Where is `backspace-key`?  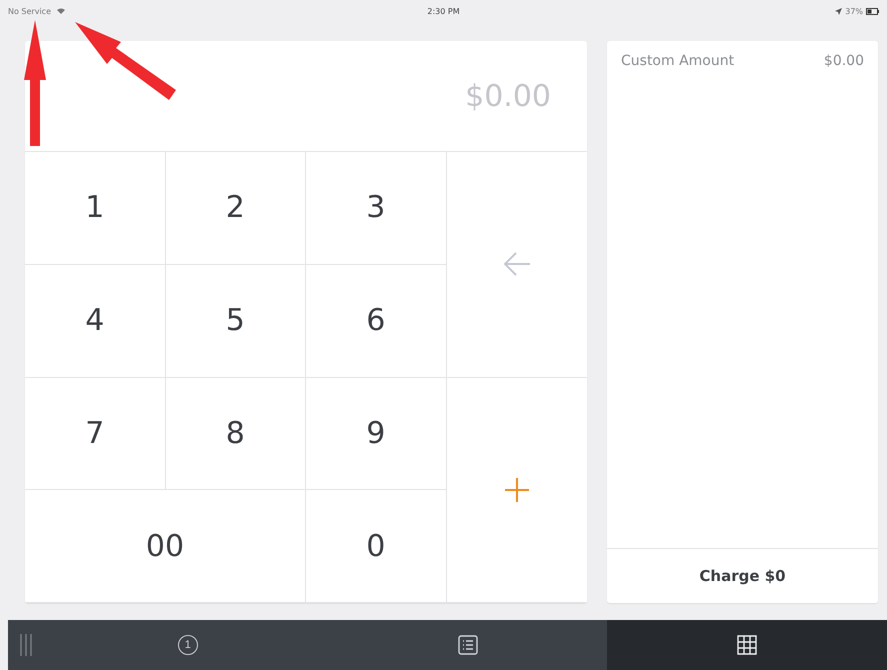 backspace-key is located at coordinates (516, 265).